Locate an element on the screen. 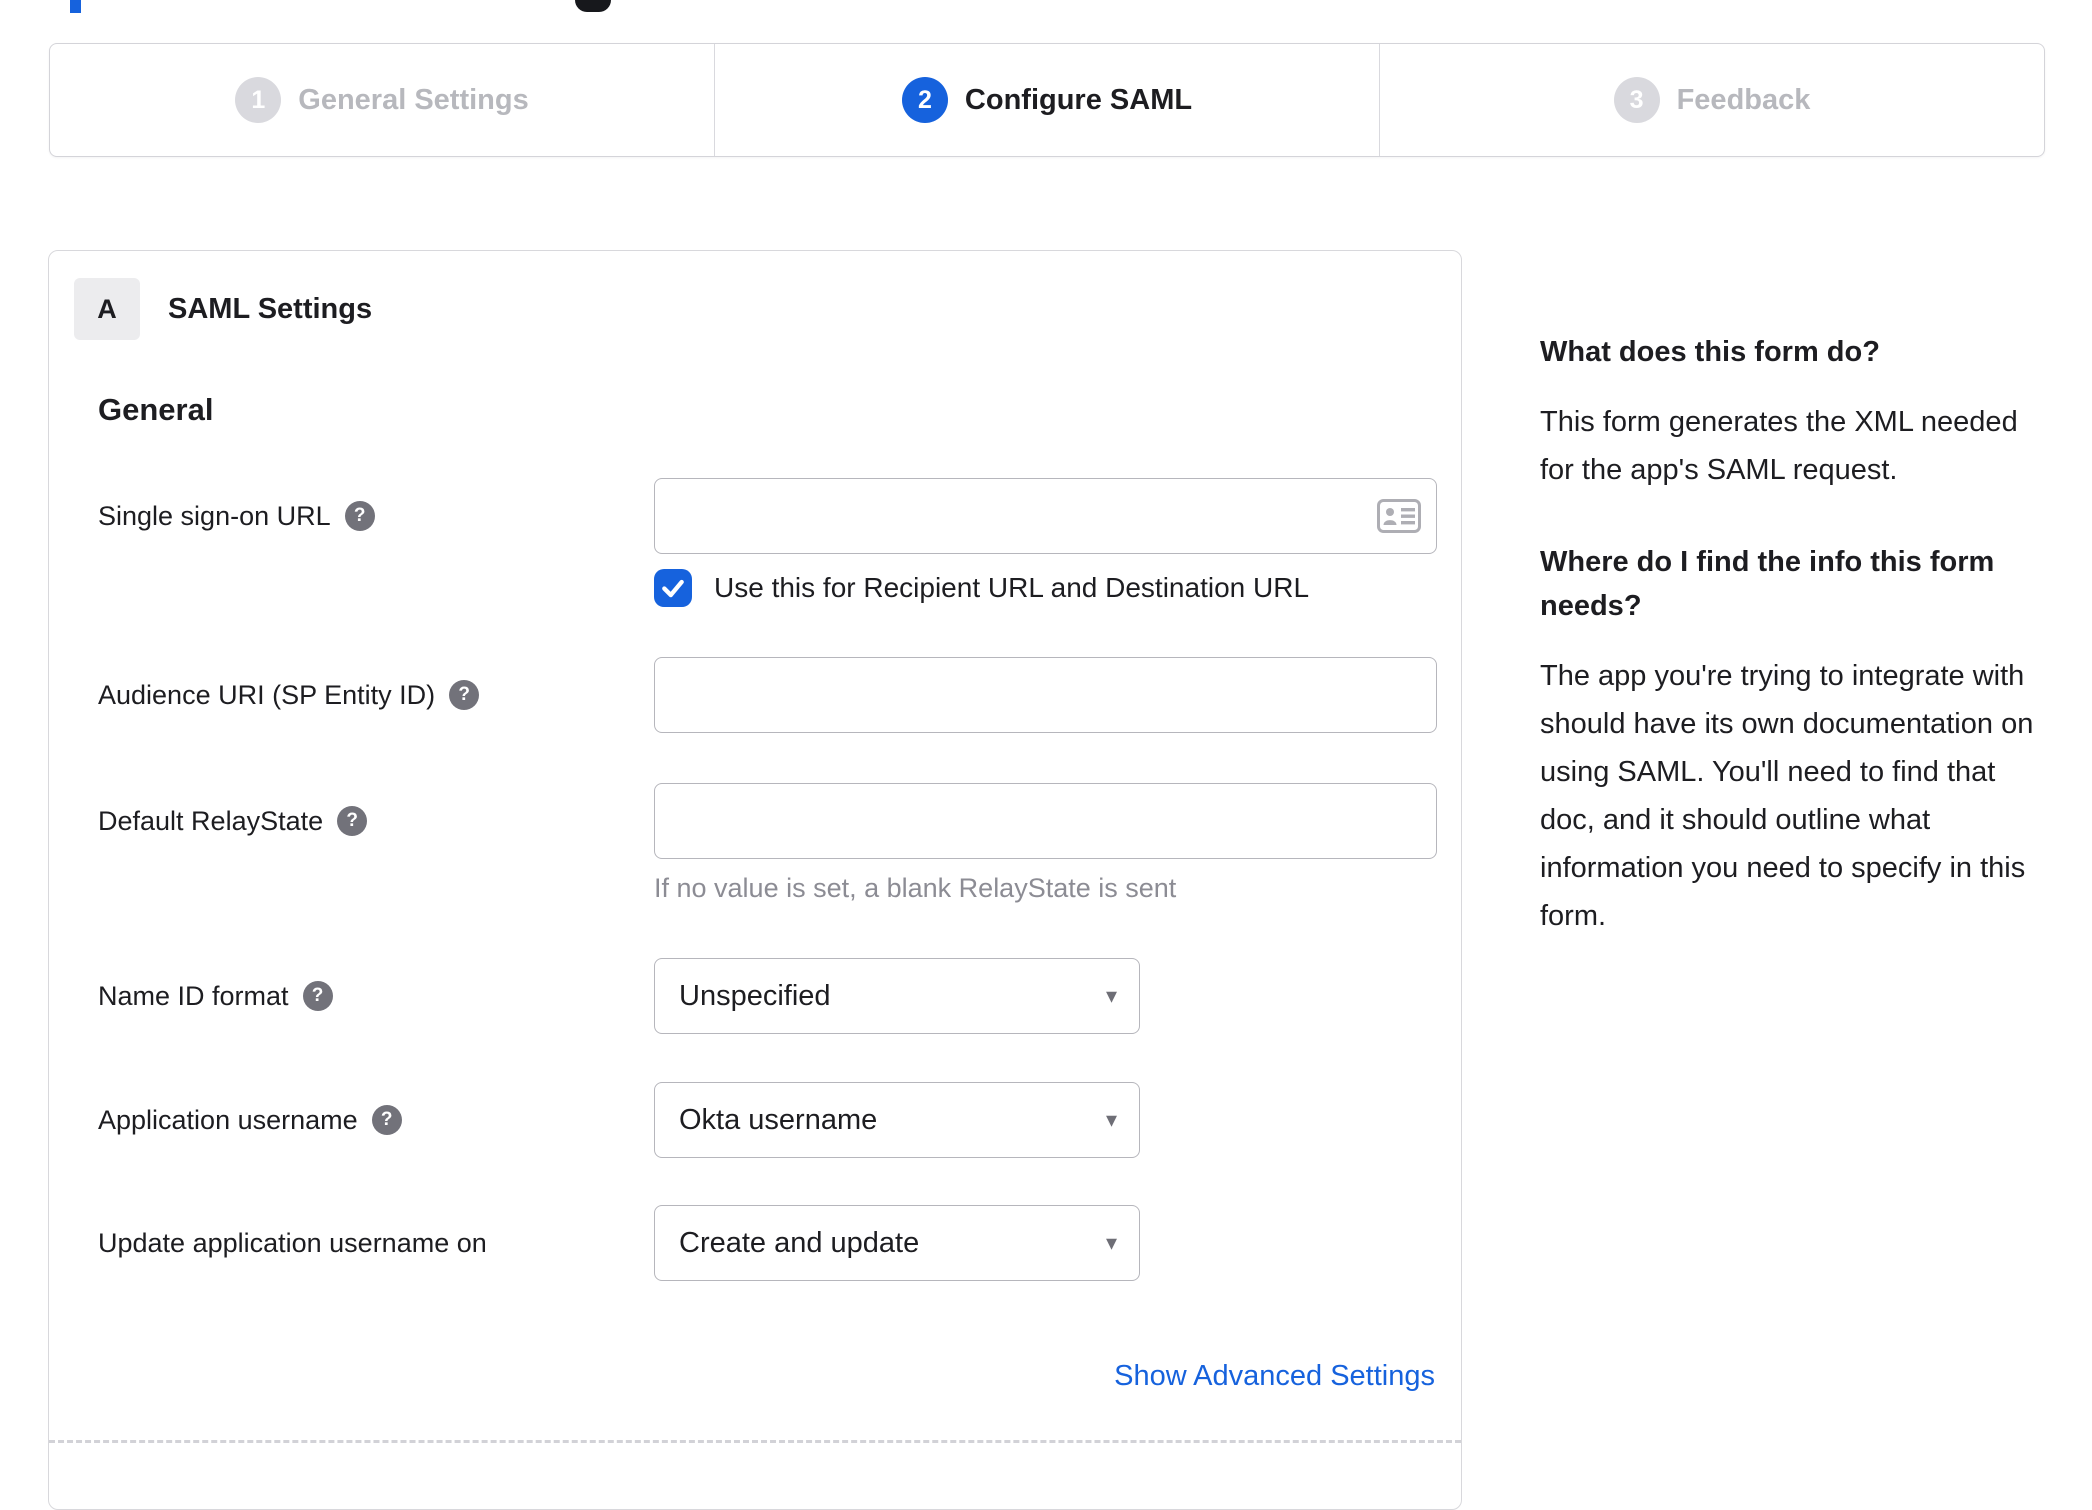 This screenshot has height=1510, width=2092. update-username-select: Create and update ▾ is located at coordinates (897, 1243).